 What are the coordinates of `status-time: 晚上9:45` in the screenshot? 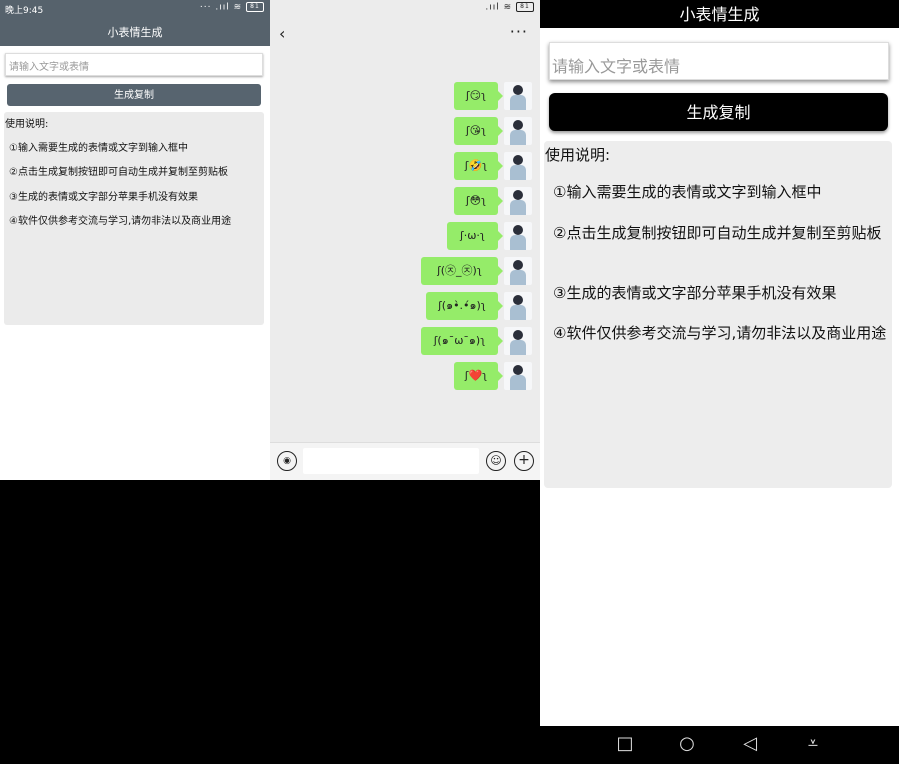 It's located at (24, 11).